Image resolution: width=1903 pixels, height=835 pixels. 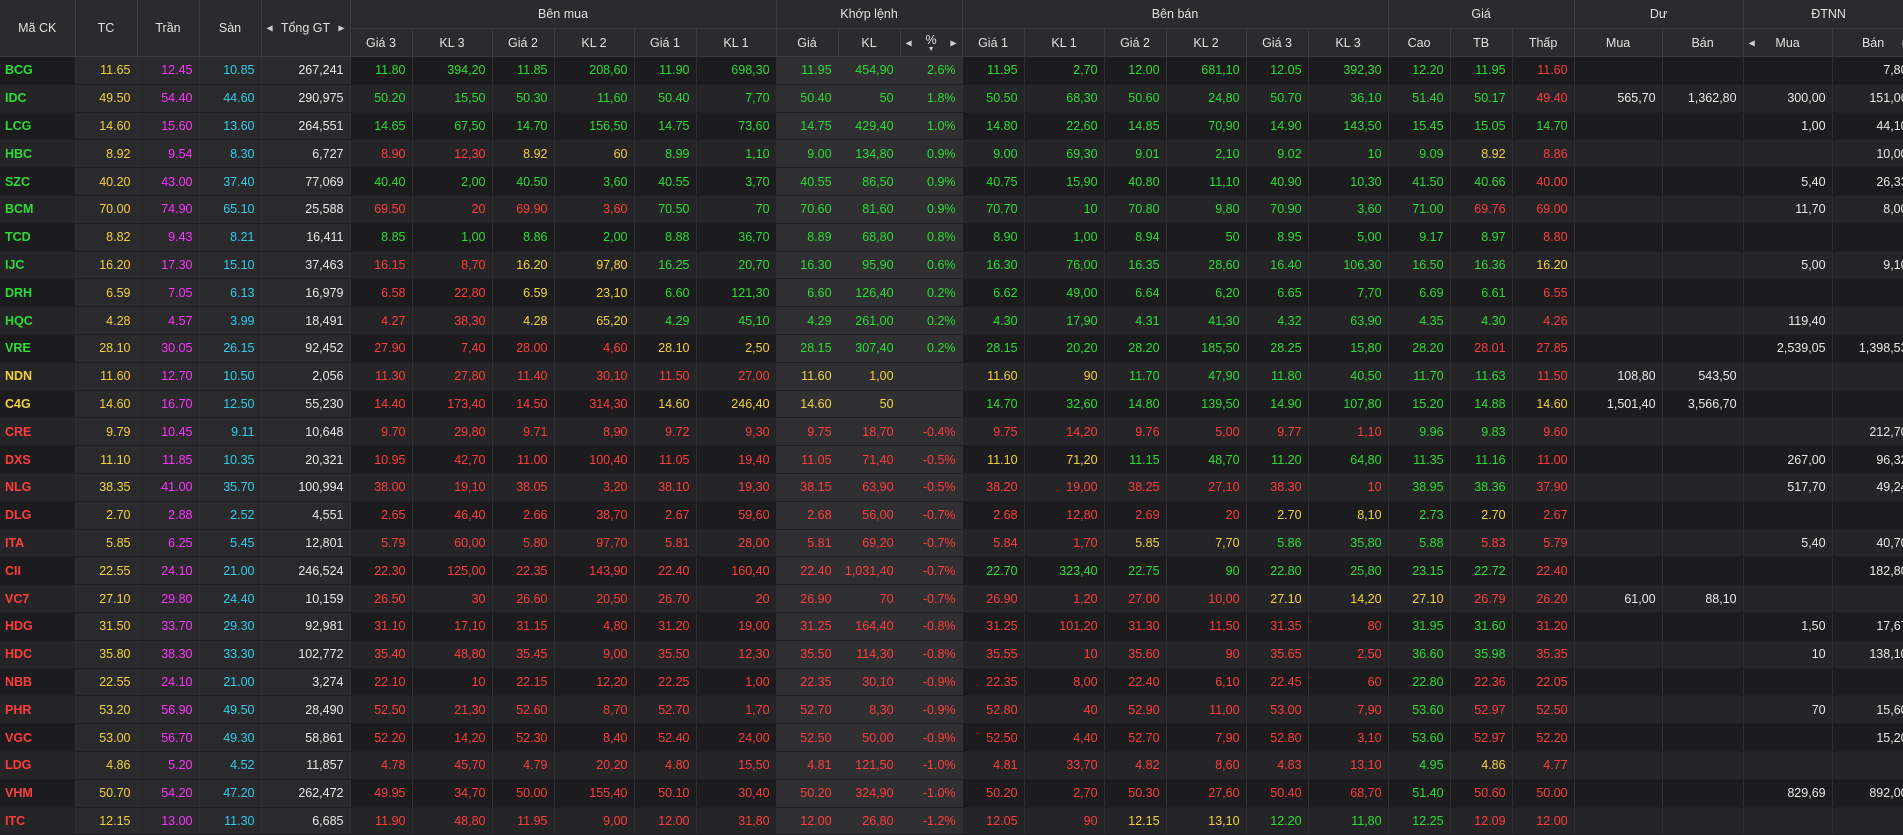 I want to click on symbol-header: Mã CK, so click(x=38, y=28).